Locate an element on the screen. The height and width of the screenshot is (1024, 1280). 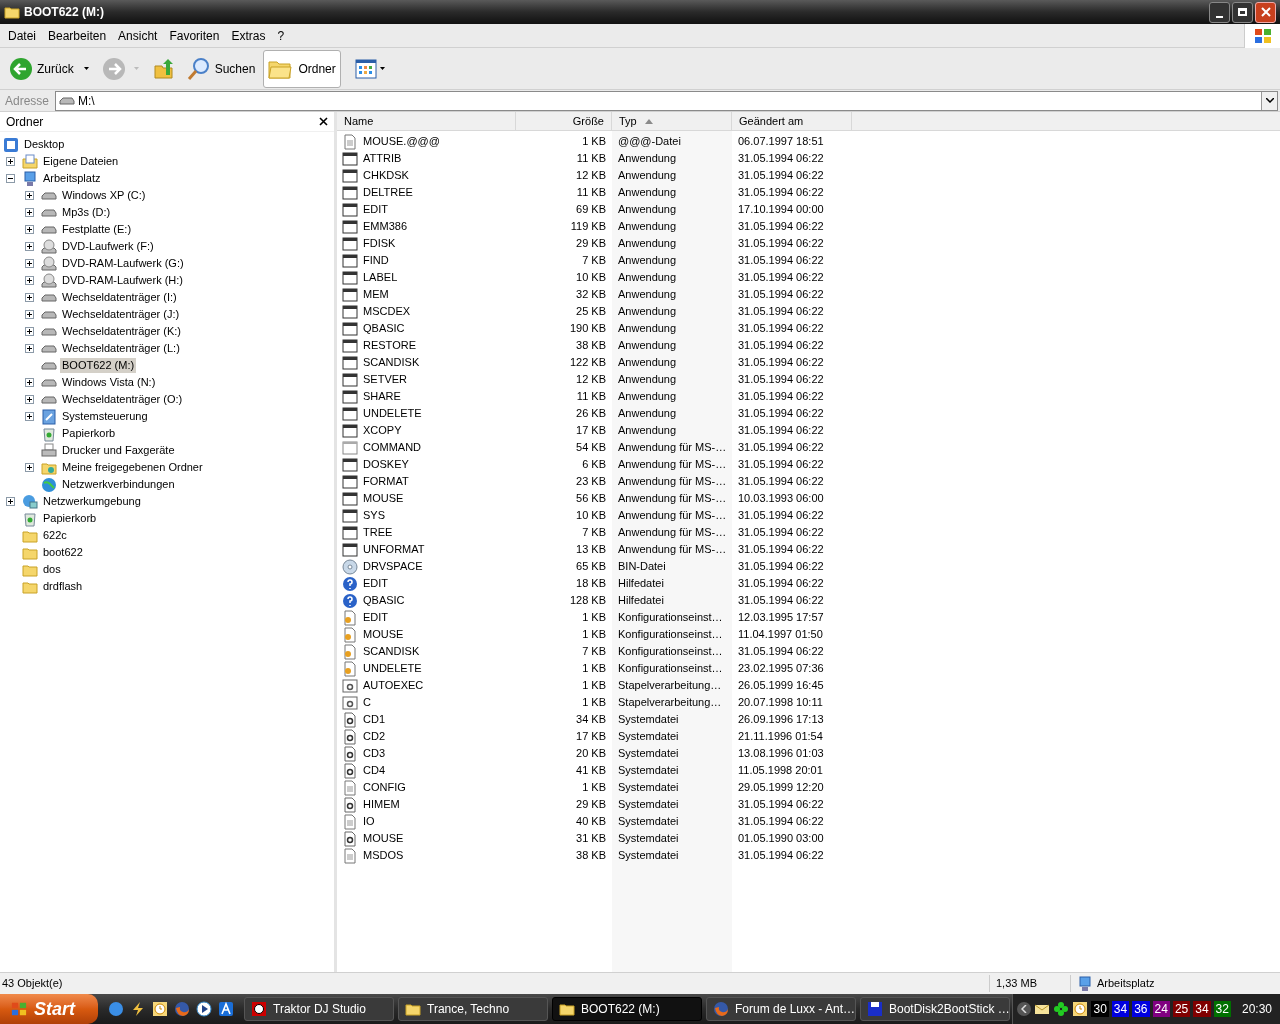
tree-item: Netzwerkverbindungen is located at coordinates (118, 484).